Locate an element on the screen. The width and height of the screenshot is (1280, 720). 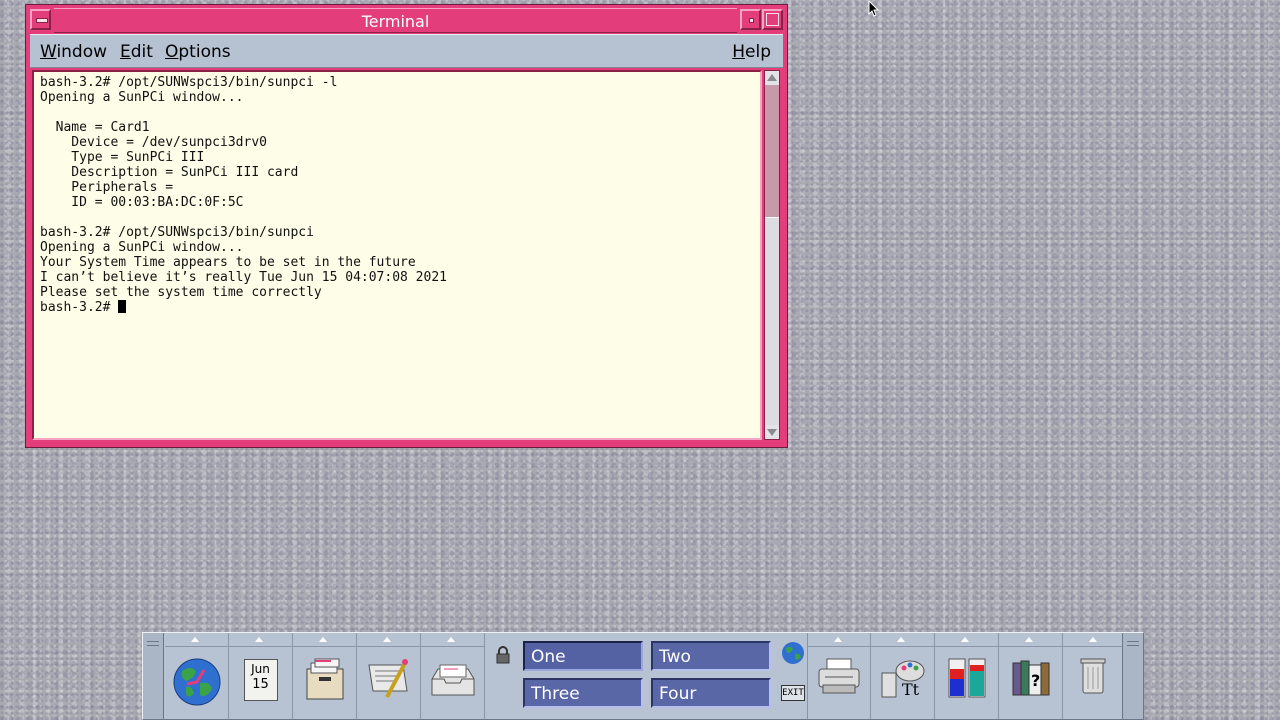
front-panel: Jun 15 One Two Three Four EXIT Tt ? is located at coordinates (643, 676).